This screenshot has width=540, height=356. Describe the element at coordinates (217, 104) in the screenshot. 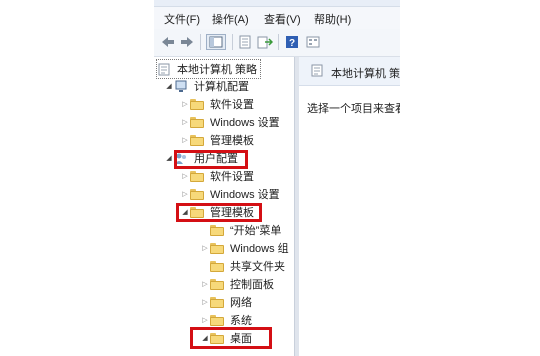

I see `tree-item-cc-software: ▷ 软件设置` at that location.